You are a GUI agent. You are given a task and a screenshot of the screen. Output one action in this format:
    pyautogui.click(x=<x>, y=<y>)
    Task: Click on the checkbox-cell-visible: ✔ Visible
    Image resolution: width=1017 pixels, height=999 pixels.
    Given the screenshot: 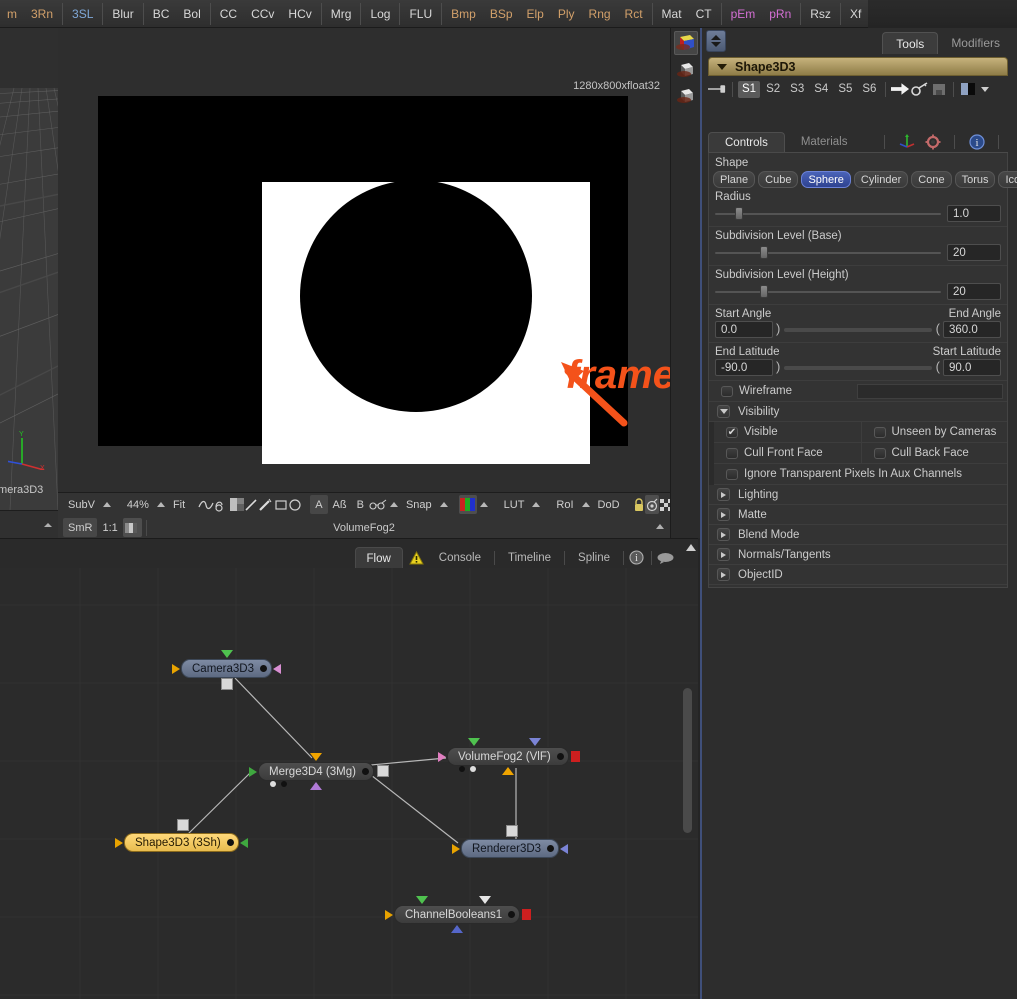 What is the action you would take?
    pyautogui.click(x=787, y=432)
    